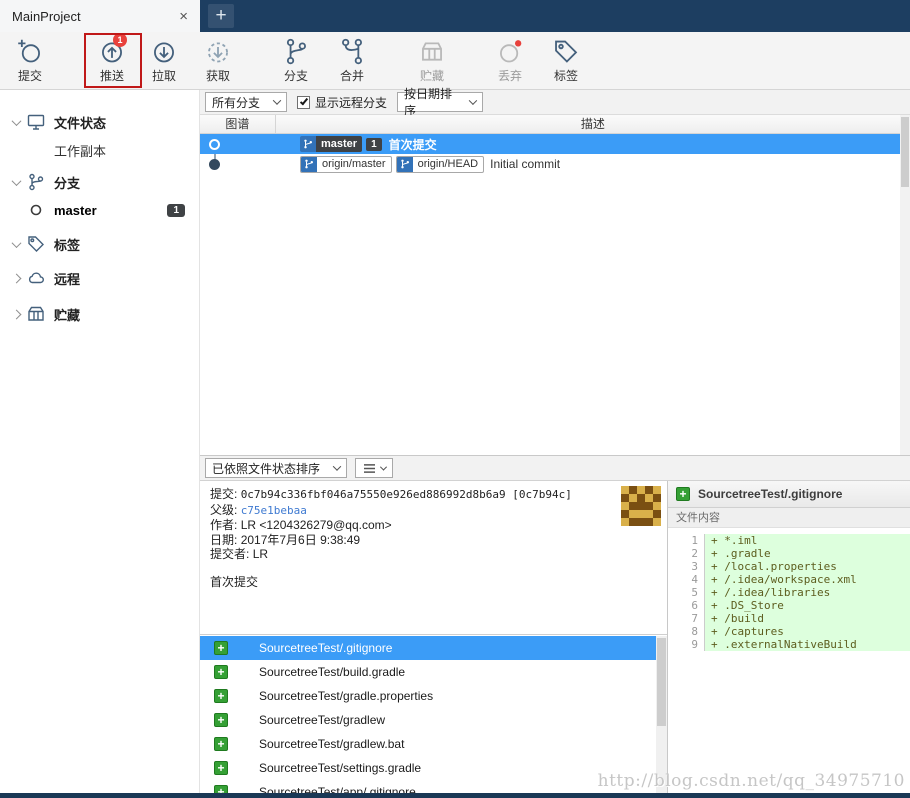  I want to click on sidebar-item-label: 远程, so click(67, 279).